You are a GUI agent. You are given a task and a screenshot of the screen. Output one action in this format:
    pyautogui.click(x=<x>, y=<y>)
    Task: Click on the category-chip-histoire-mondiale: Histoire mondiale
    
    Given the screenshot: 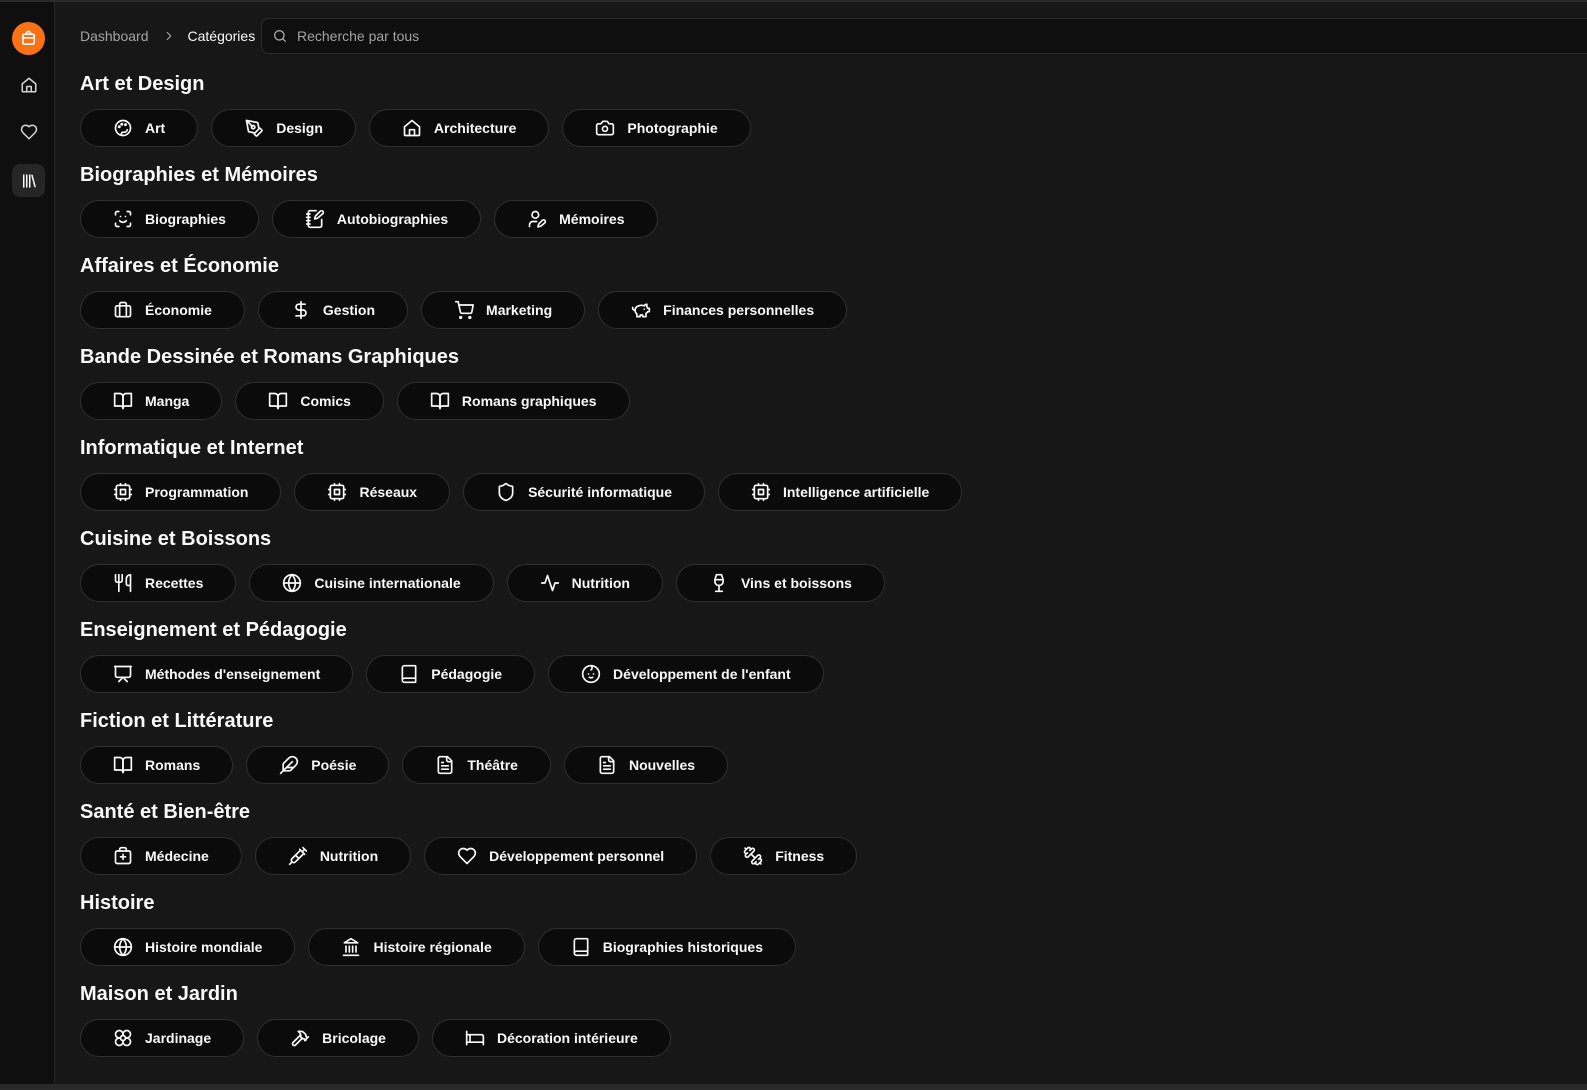 What is the action you would take?
    pyautogui.click(x=188, y=947)
    